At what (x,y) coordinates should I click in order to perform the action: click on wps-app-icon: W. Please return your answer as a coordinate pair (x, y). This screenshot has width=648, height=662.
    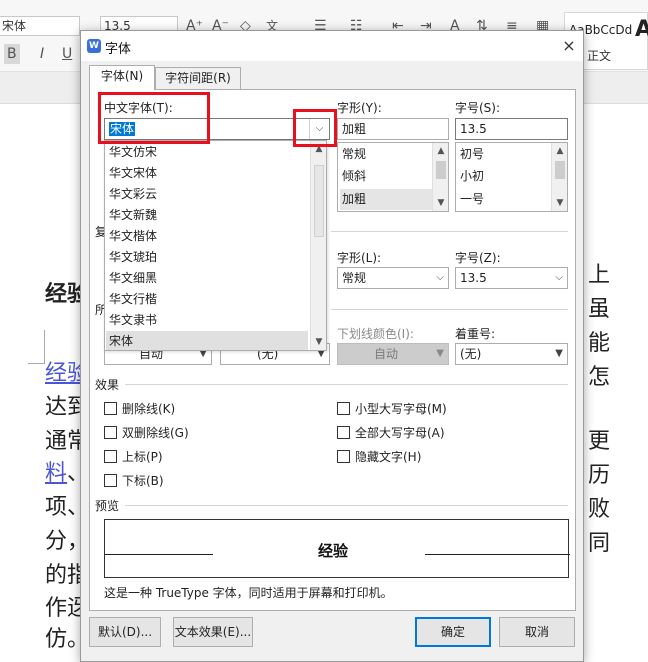
    Looking at the image, I should click on (94, 46).